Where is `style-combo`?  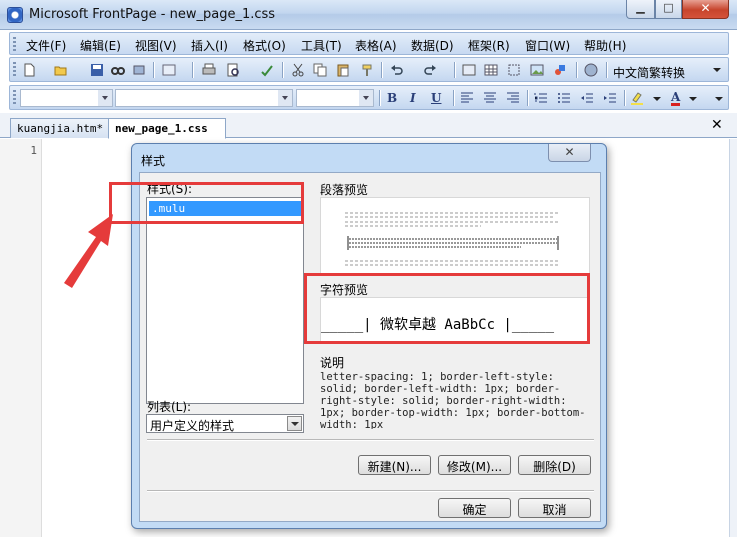 style-combo is located at coordinates (66, 98).